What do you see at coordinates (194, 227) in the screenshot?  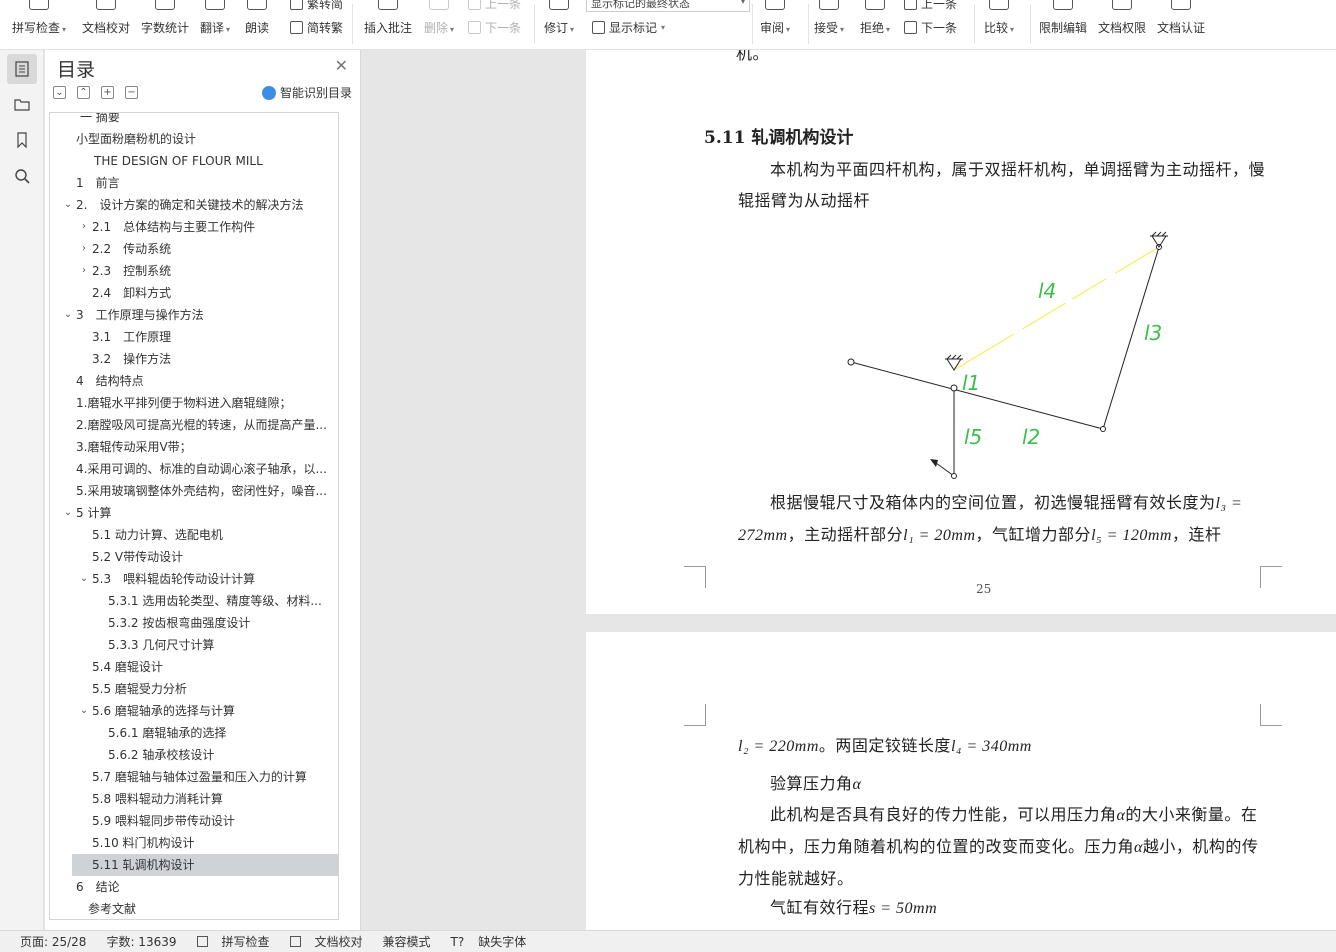 I see `toc-item: › 2.1 总体结构与主要工作构件` at bounding box center [194, 227].